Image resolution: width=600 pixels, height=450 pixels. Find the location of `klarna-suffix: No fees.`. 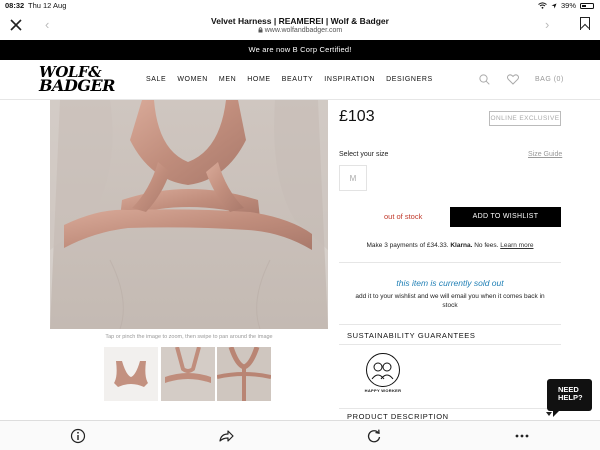

klarna-suffix: No fees. is located at coordinates (486, 245).